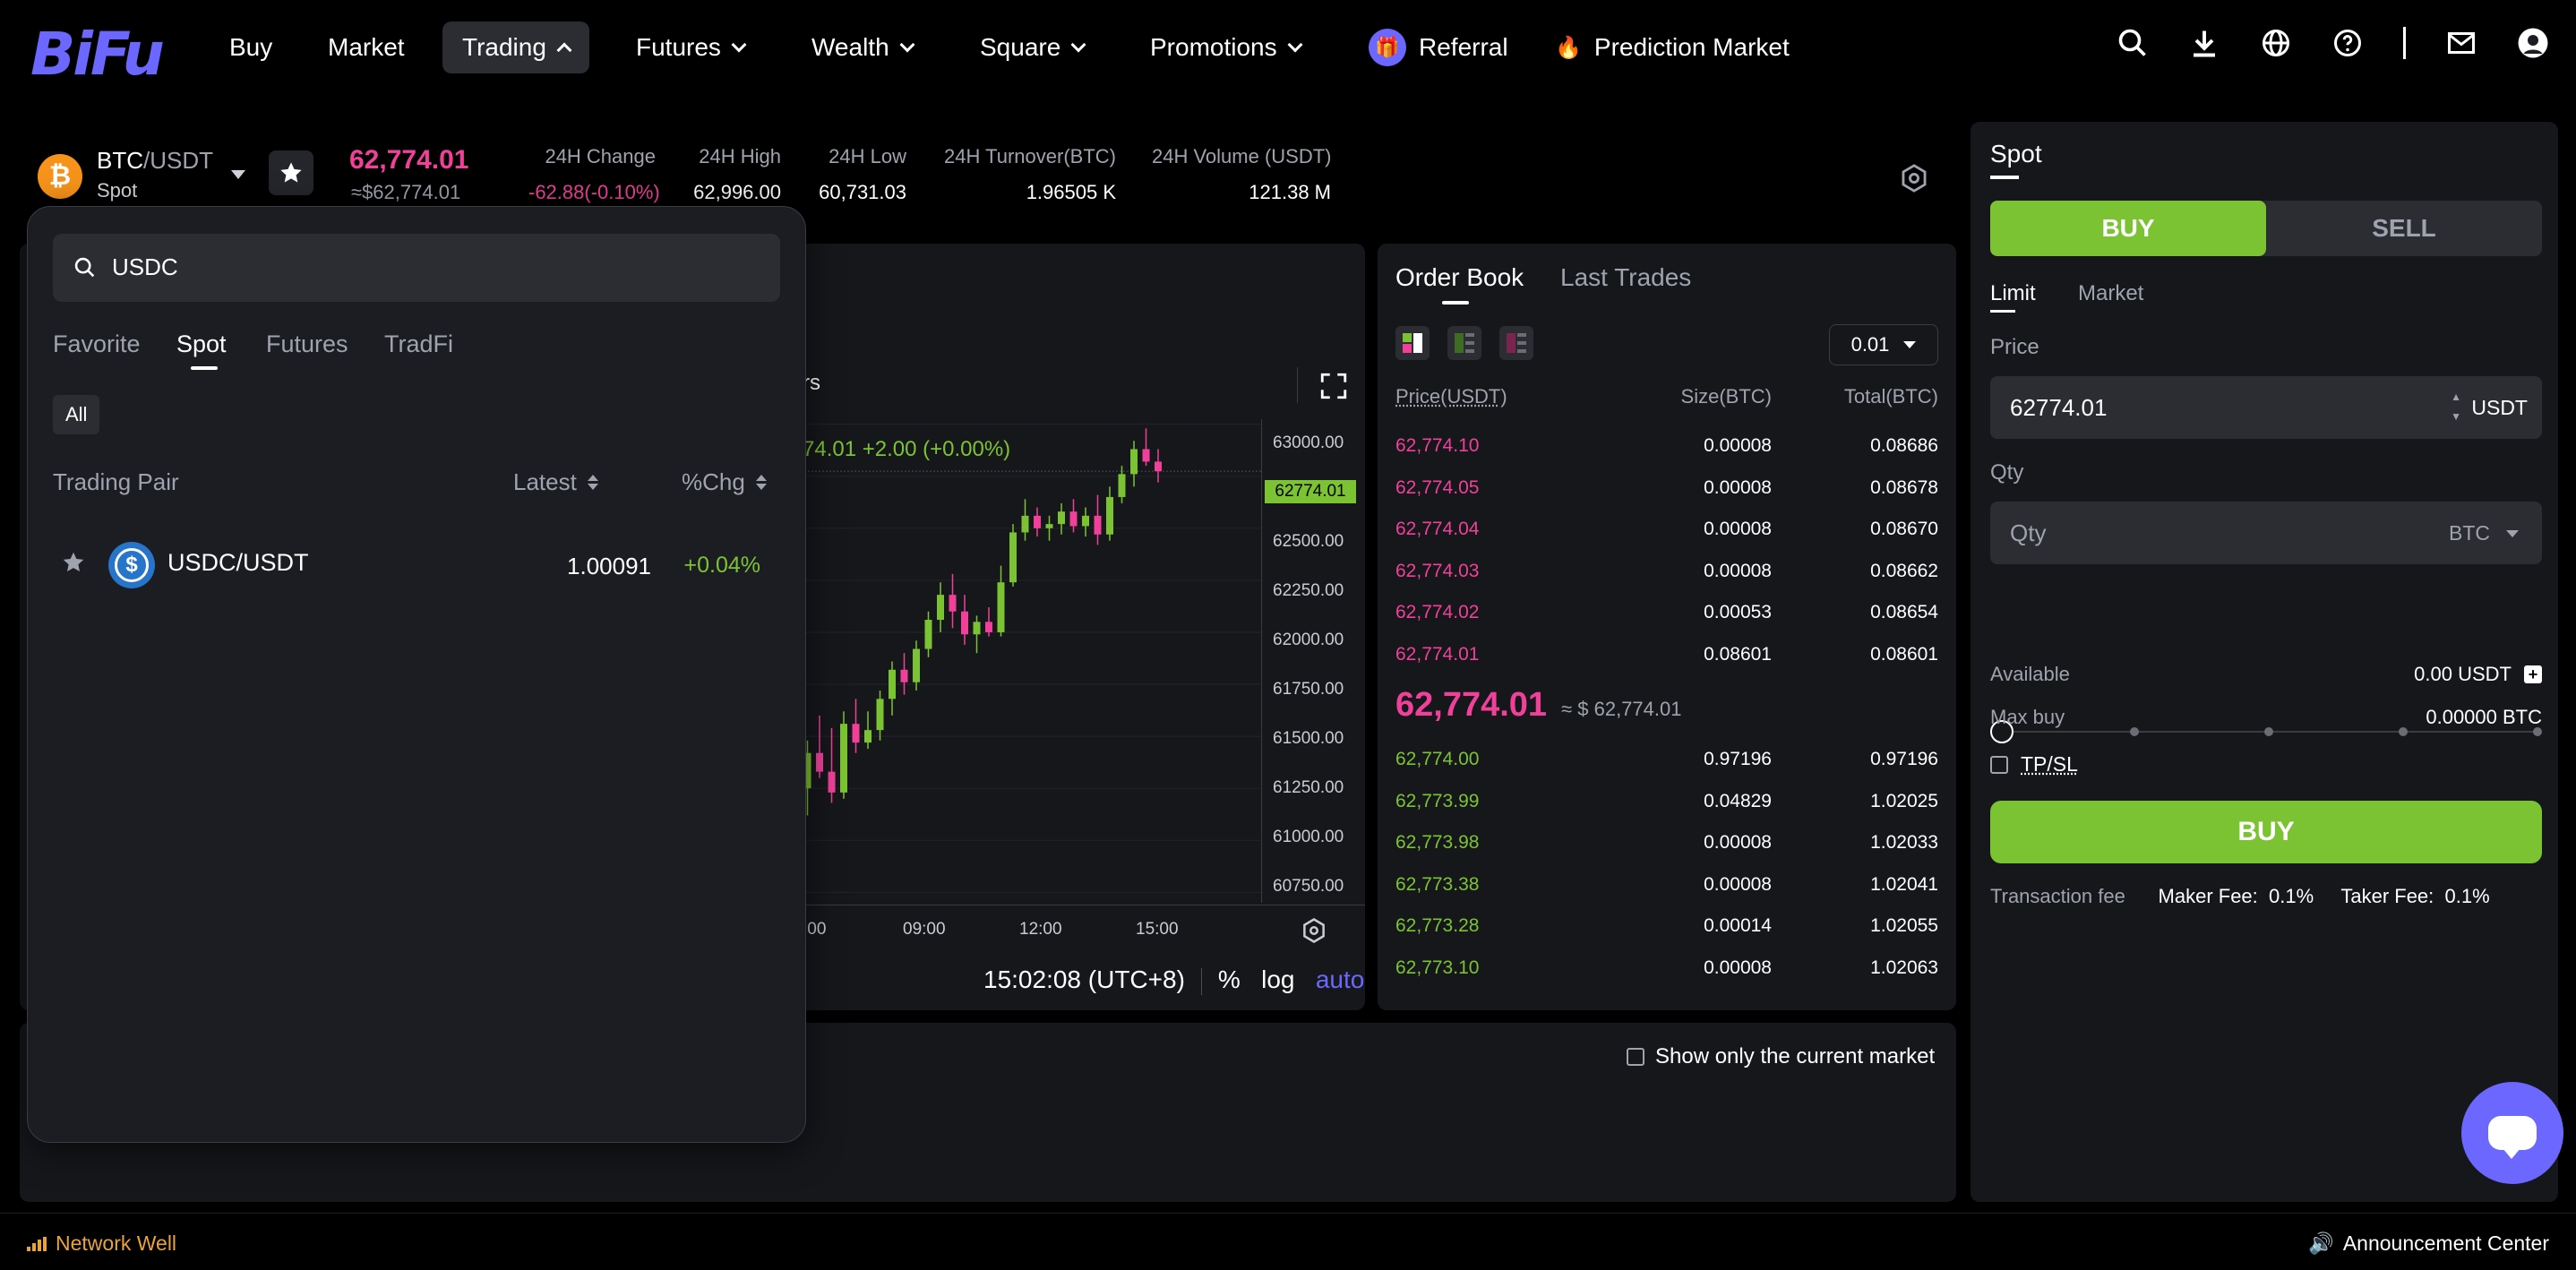 The height and width of the screenshot is (1270, 2576). Describe the element at coordinates (131, 565) in the screenshot. I see `usdc-coin-icon: $` at that location.